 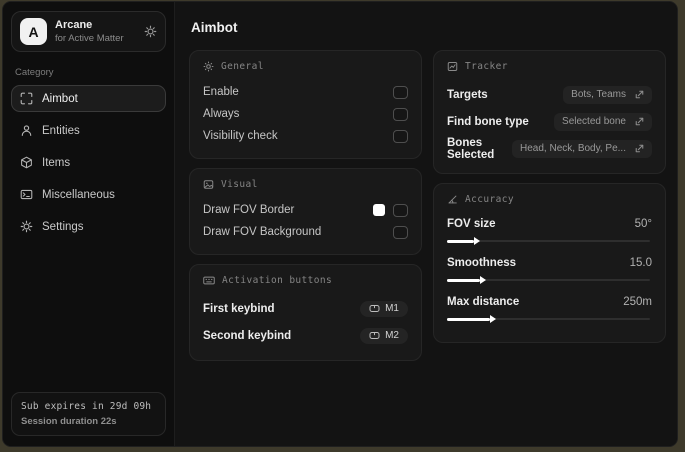 I want to click on slider-value: 15.0, so click(x=640, y=263).